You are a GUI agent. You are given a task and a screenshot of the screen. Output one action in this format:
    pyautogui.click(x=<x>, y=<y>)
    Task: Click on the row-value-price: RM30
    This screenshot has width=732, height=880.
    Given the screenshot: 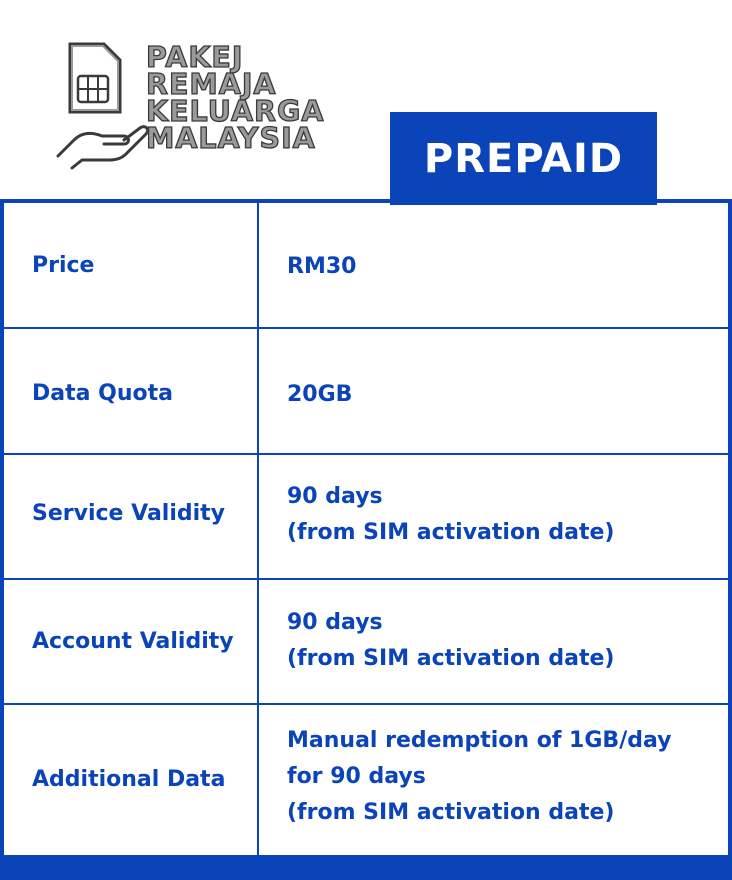 What is the action you would take?
    pyautogui.click(x=321, y=267)
    